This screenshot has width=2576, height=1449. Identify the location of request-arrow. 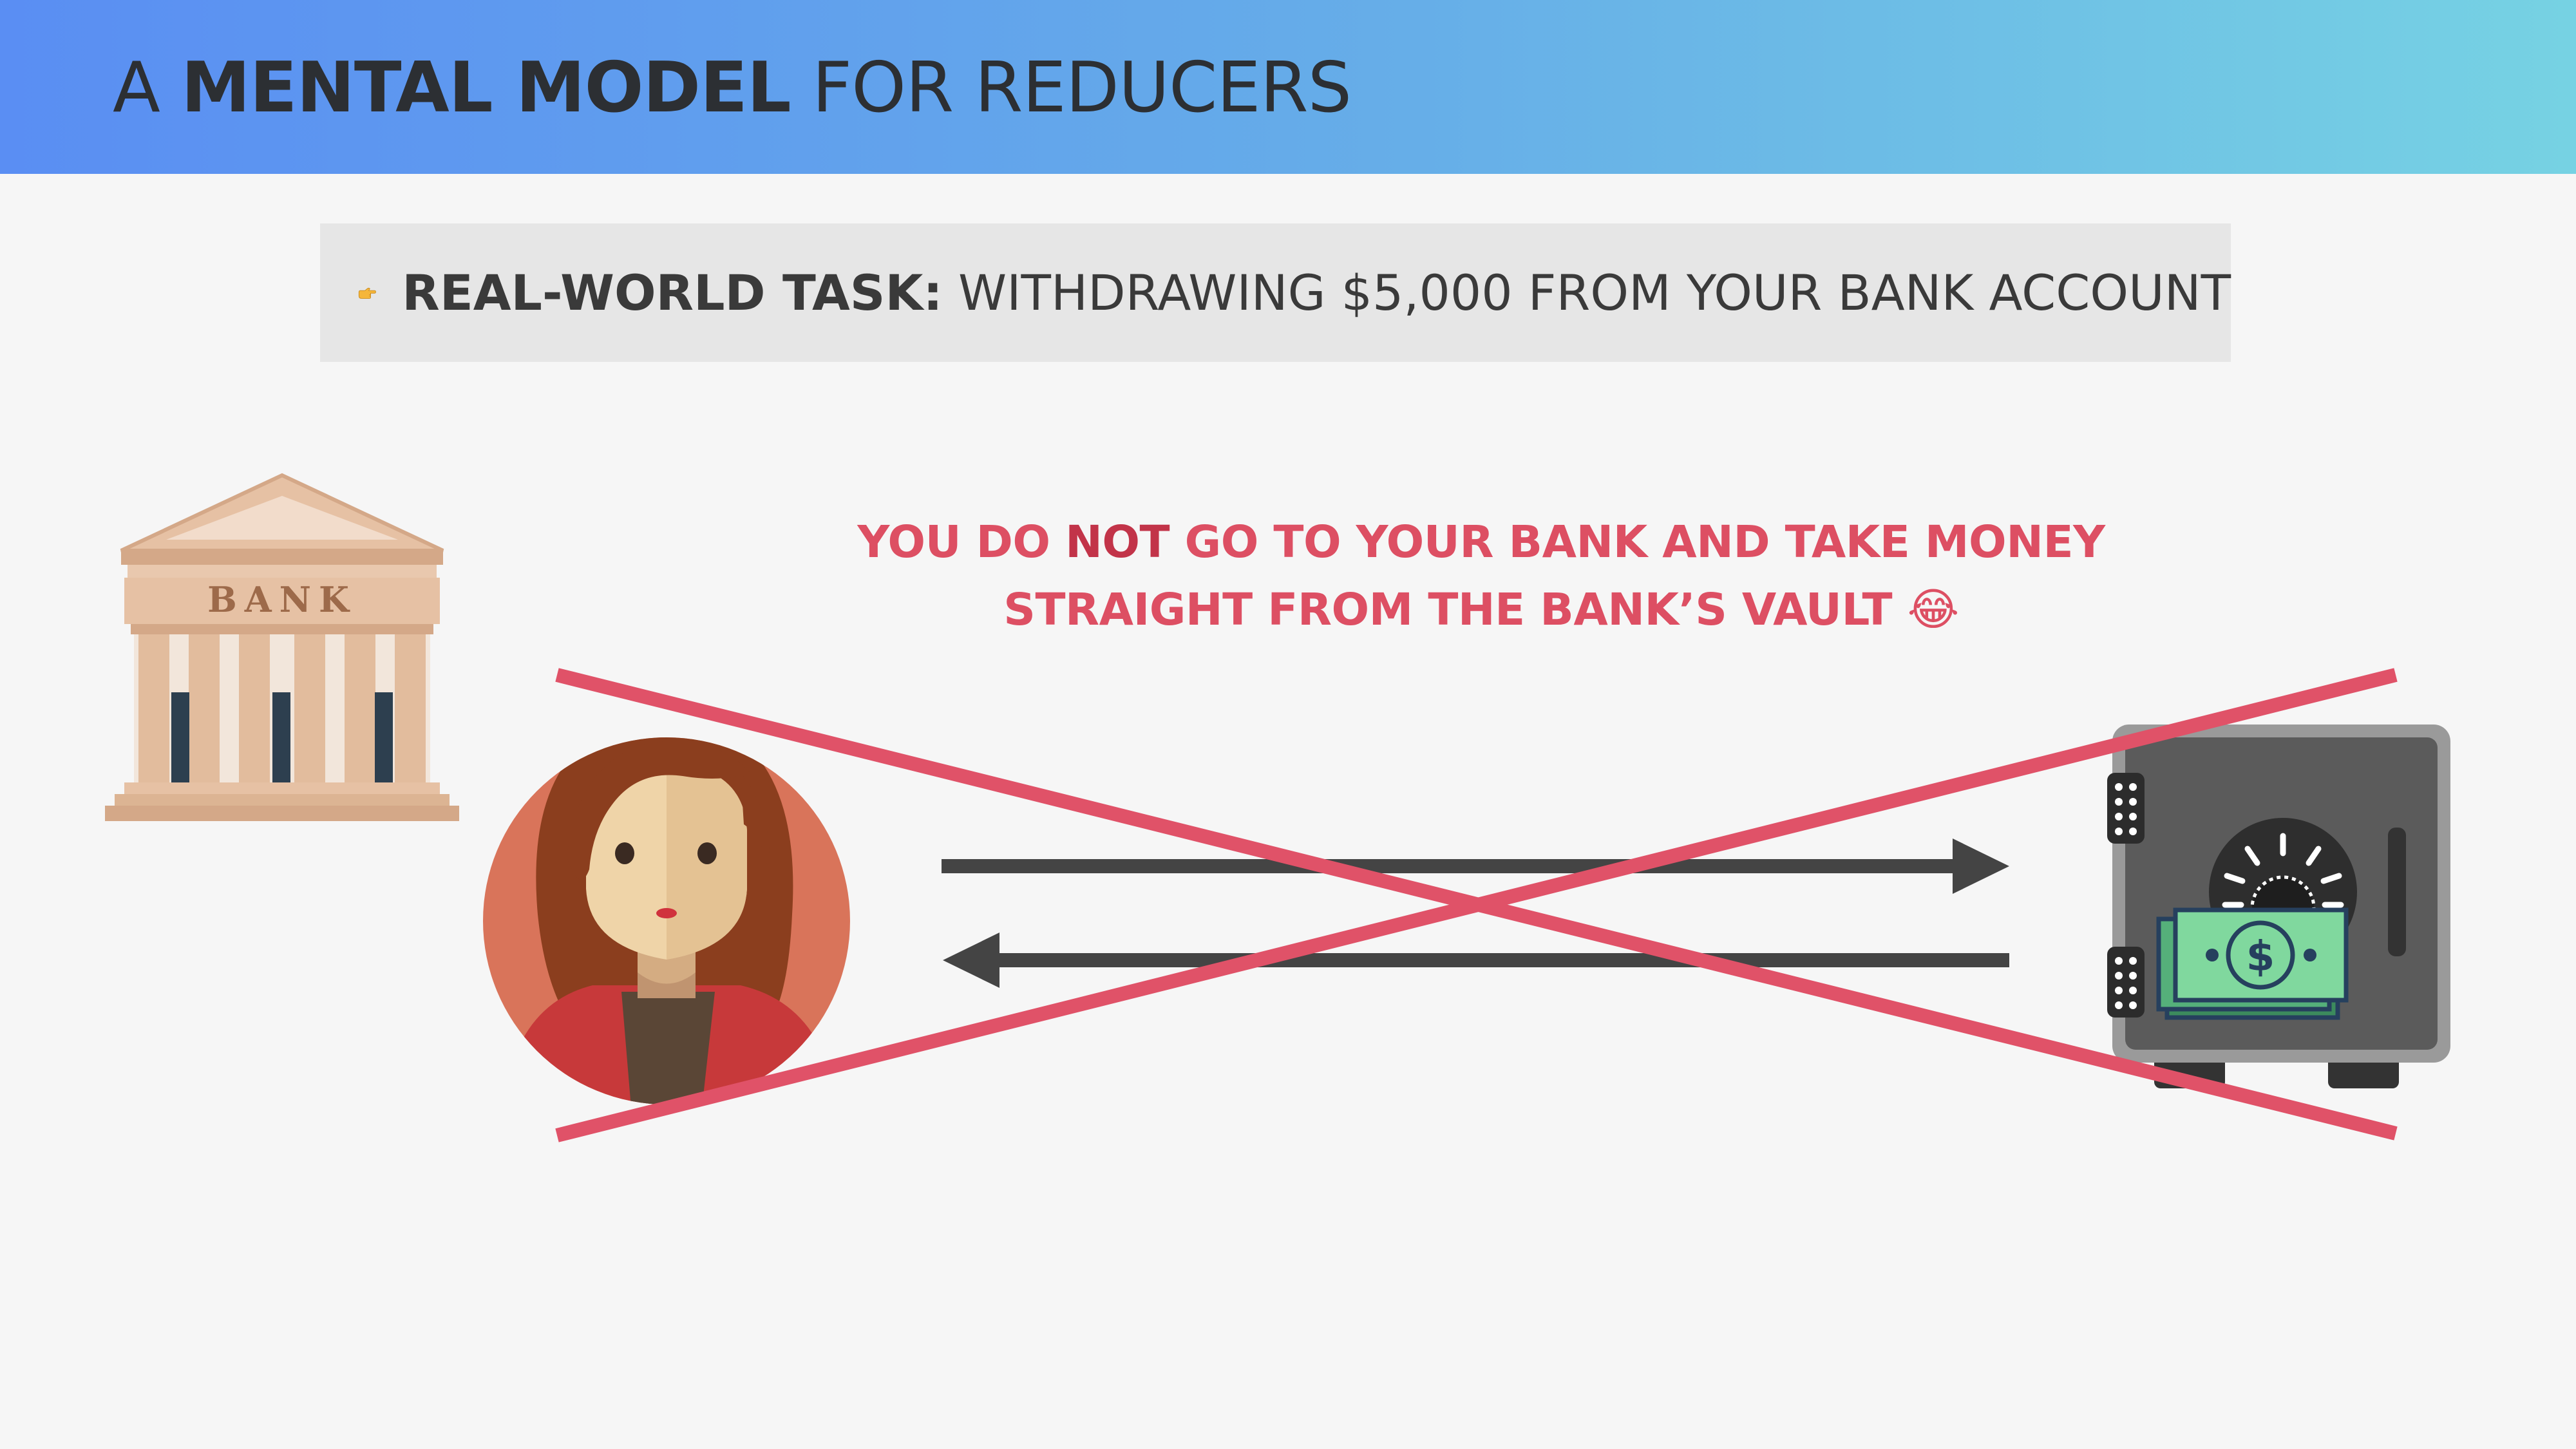
(1475, 866).